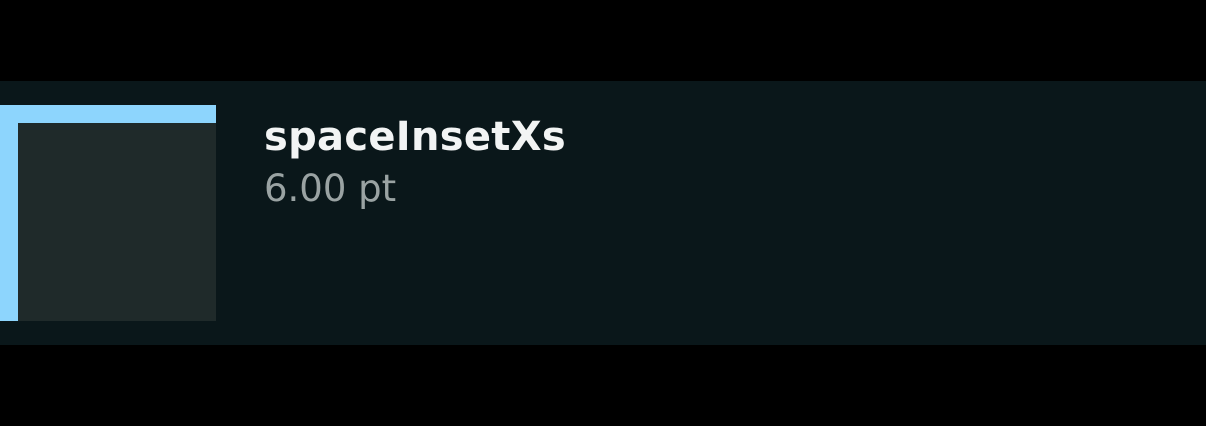 This screenshot has height=426, width=1206. What do you see at coordinates (415, 137) in the screenshot?
I see `token-name: spaceInsetXs` at bounding box center [415, 137].